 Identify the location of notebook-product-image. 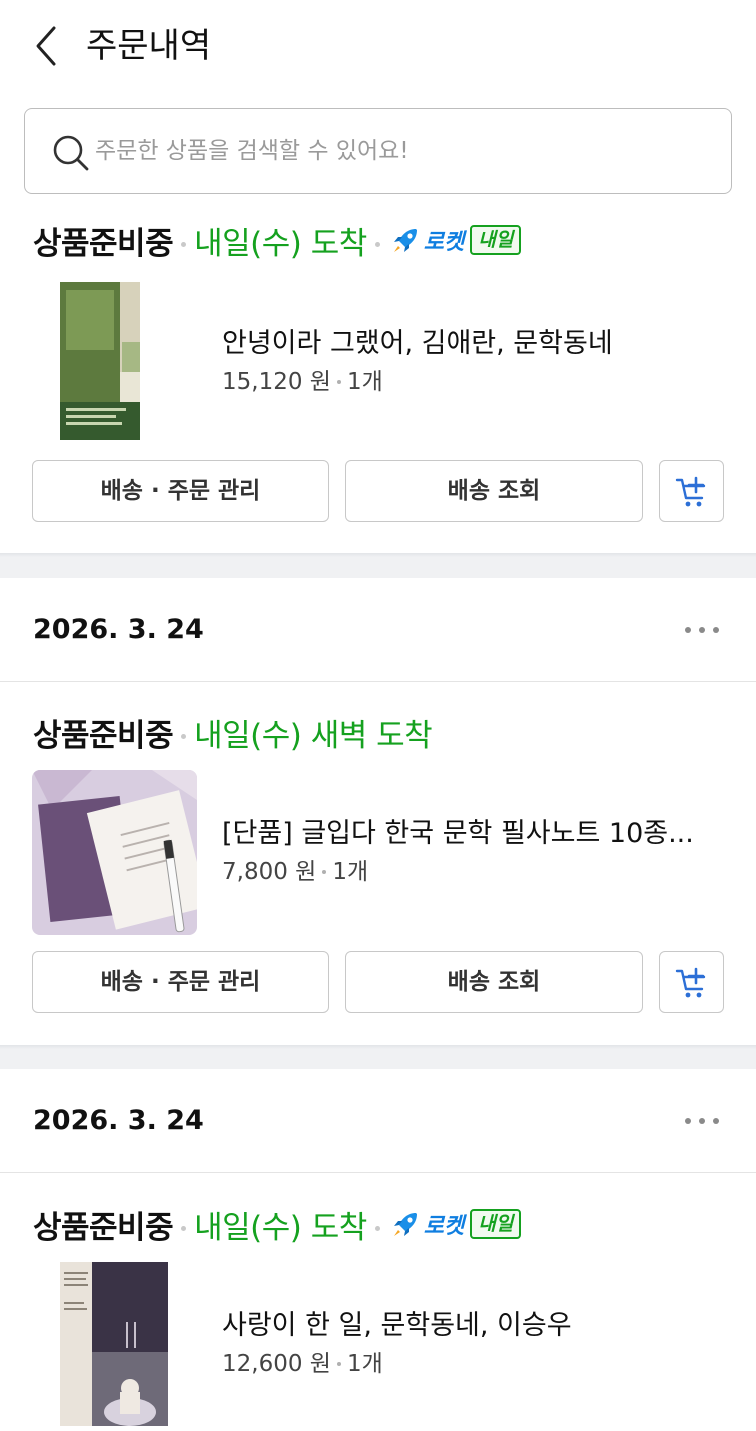
(114, 852).